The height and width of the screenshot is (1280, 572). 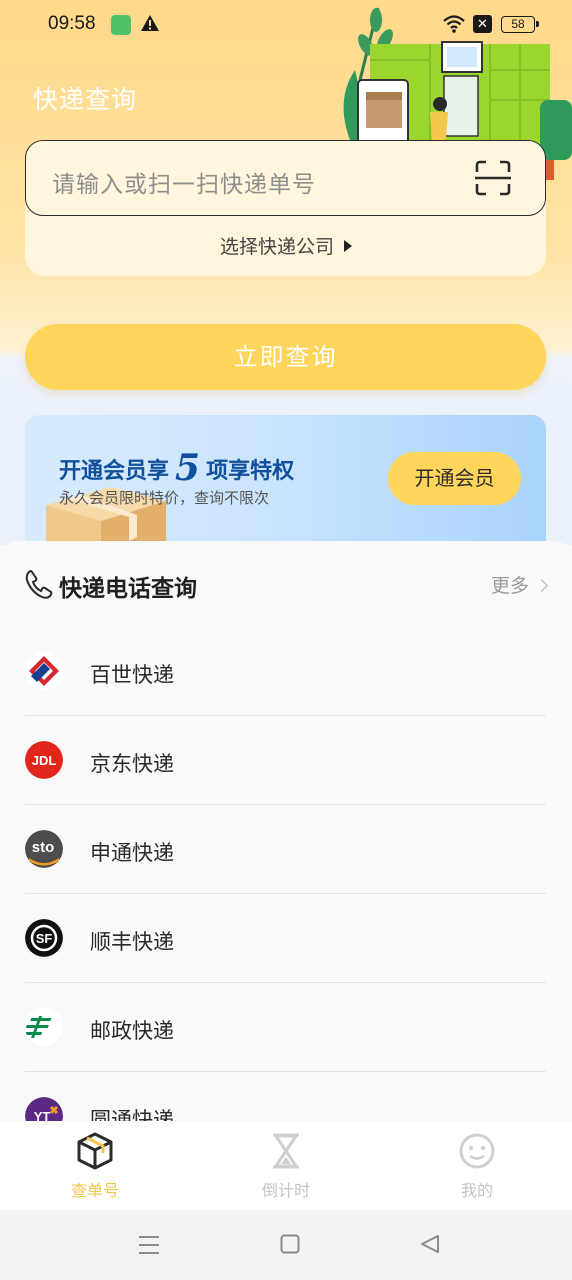 I want to click on more-link: 更多, so click(x=519, y=584).